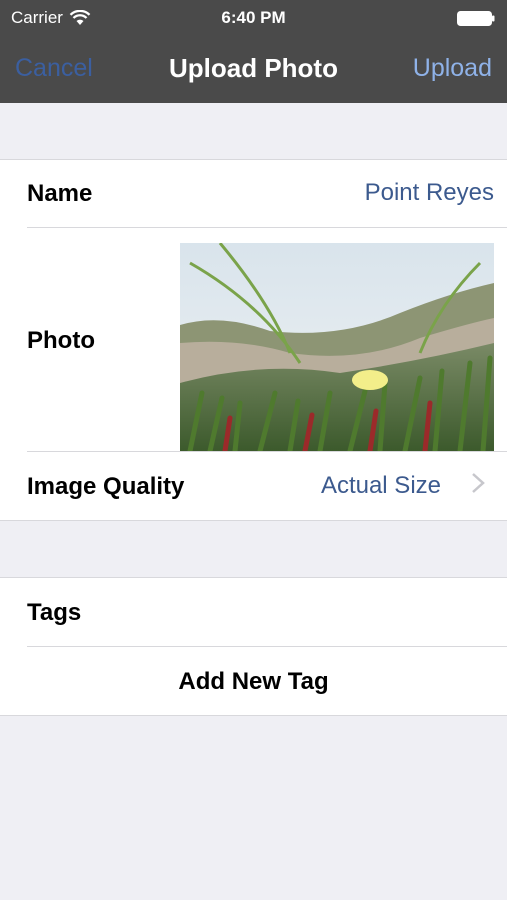 The image size is (507, 900). I want to click on add-new-tag-label: Add New Tag, so click(253, 681).